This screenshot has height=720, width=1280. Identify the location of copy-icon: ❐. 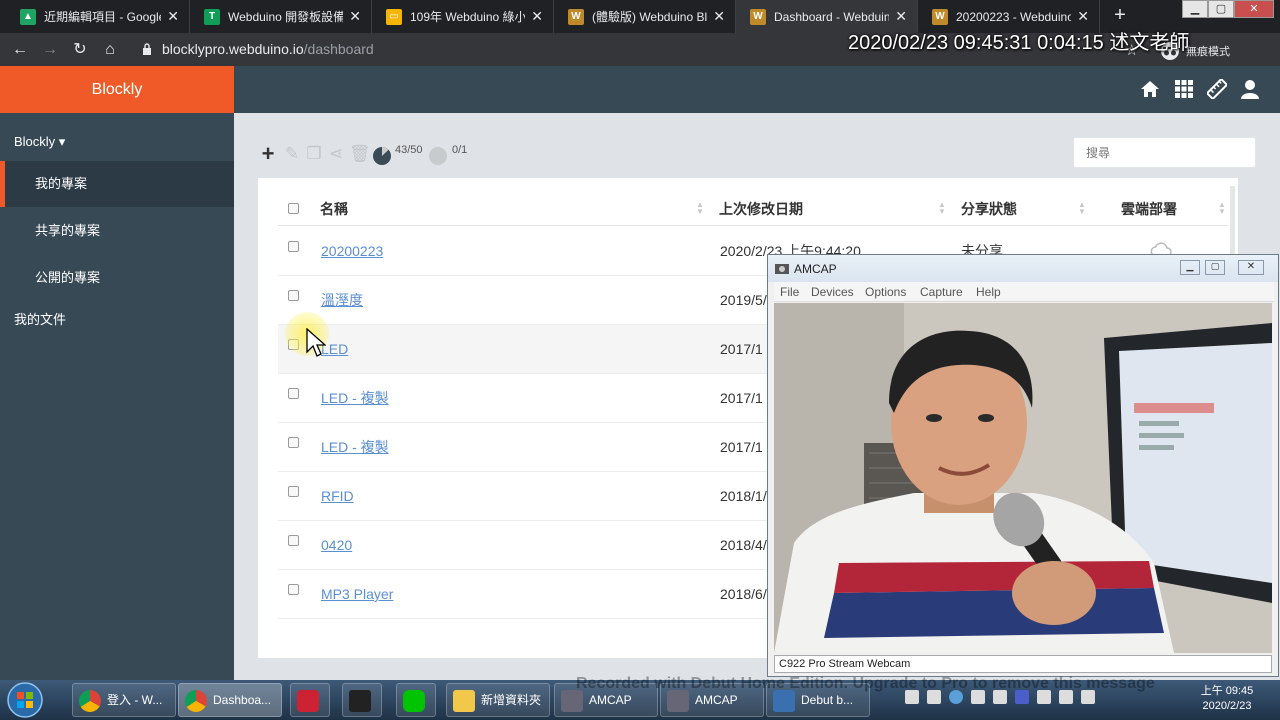
(314, 154).